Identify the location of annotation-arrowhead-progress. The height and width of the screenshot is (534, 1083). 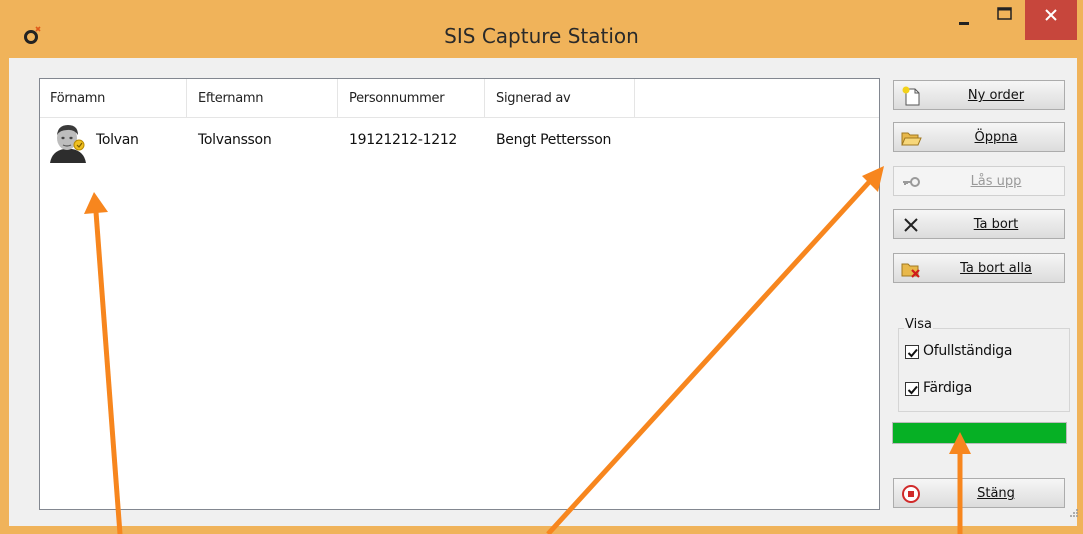
(960, 443).